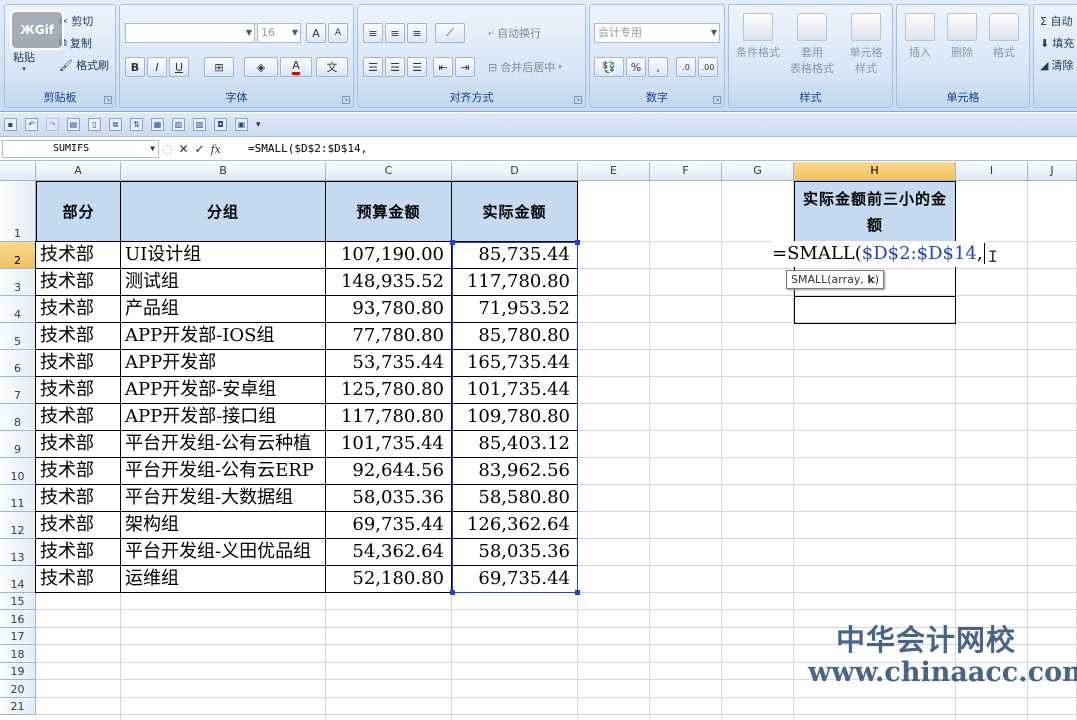  What do you see at coordinates (450, 33) in the screenshot?
I see `orientation-button: ⟋` at bounding box center [450, 33].